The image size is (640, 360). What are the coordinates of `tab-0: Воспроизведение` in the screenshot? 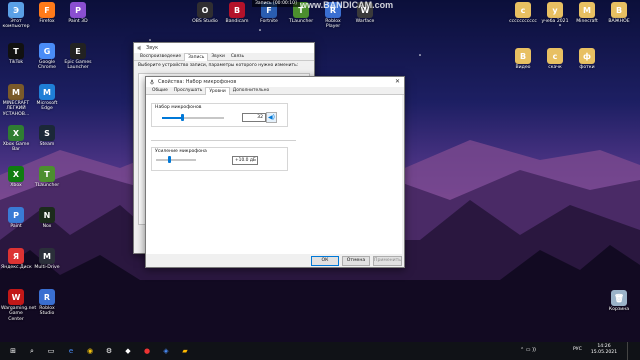 It's located at (160, 56).